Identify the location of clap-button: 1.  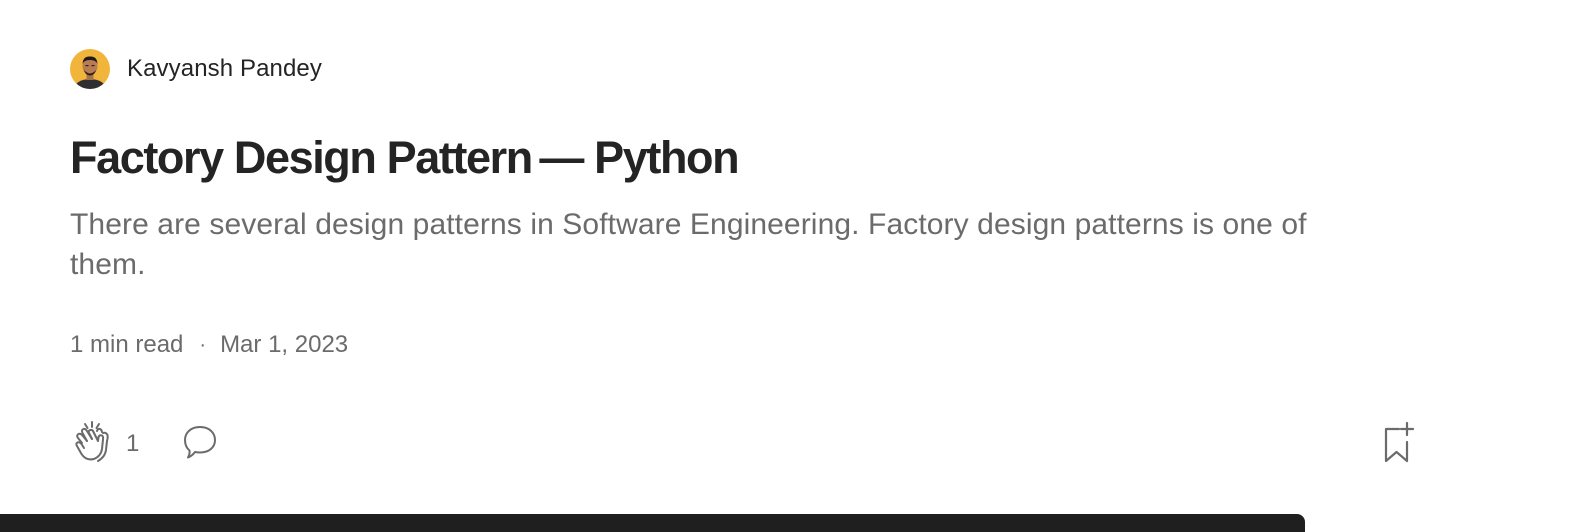
(105, 444).